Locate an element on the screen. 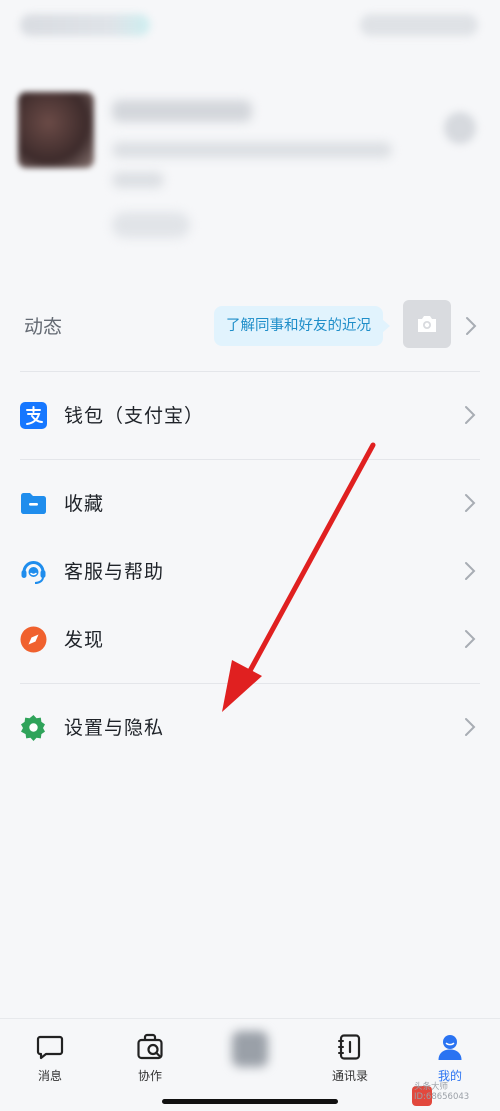 The height and width of the screenshot is (1111, 500). profile-qr-icon is located at coordinates (460, 128).